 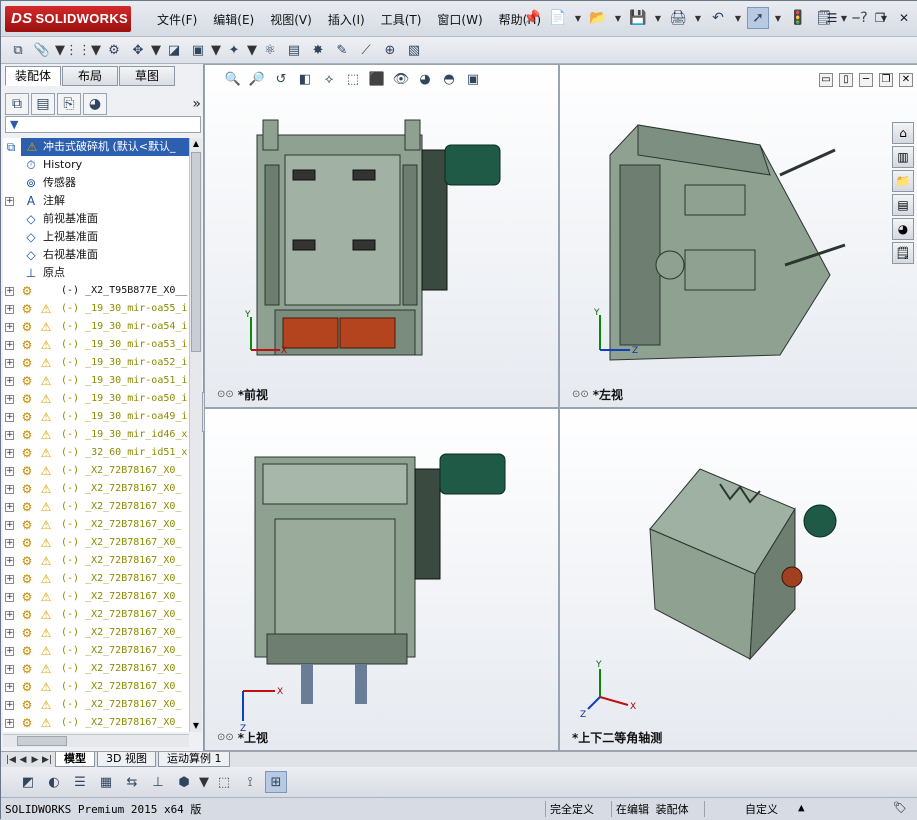 What do you see at coordinates (638, 18) in the screenshot?
I see `save-icon: 💾` at bounding box center [638, 18].